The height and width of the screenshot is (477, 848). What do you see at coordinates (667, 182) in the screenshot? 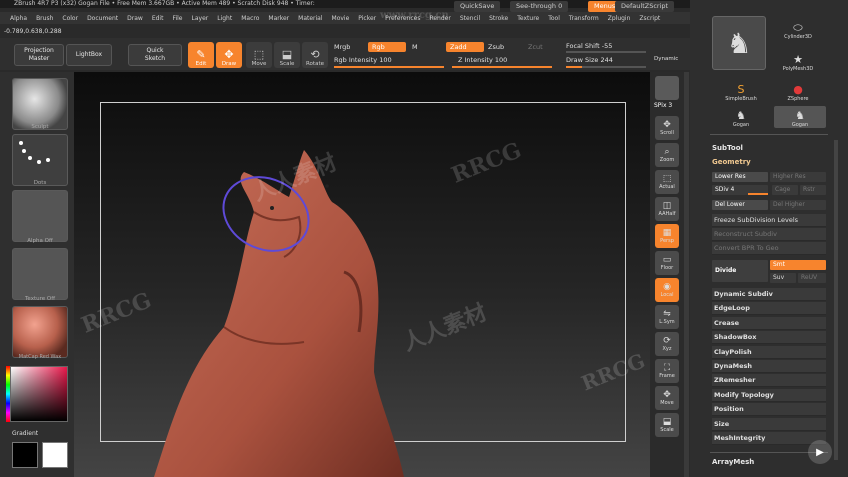
I see `nav-actual-button: ⬚ Actual` at bounding box center [667, 182].